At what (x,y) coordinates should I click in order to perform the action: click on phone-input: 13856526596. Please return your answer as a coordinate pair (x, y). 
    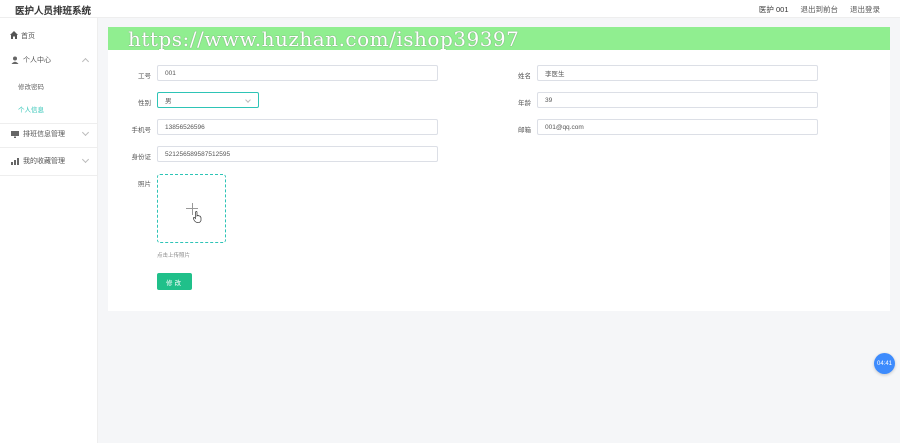
    Looking at the image, I should click on (297, 127).